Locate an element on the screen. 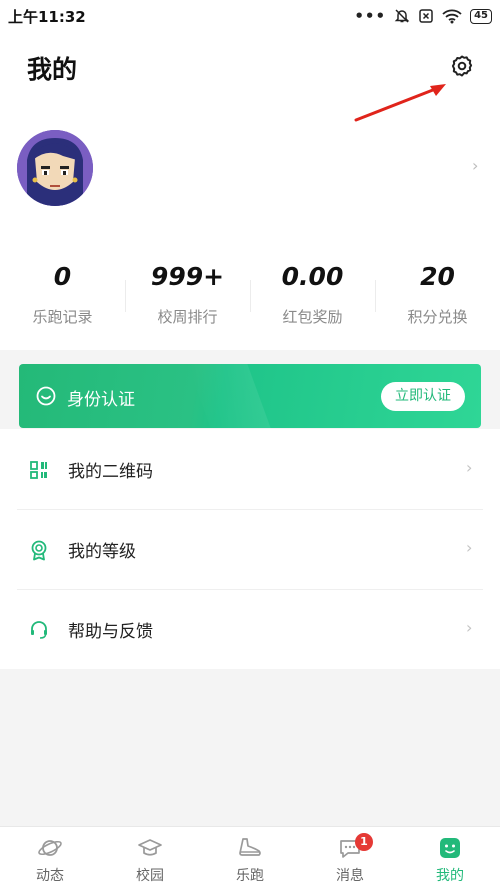 This screenshot has height=889, width=500. more-dots-icon: ••• is located at coordinates (370, 16).